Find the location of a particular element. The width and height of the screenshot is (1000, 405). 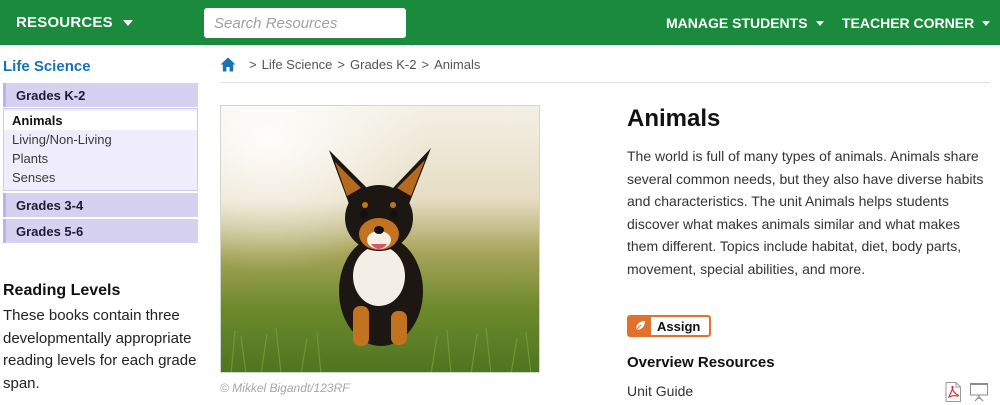

sidebar-item-living-non-living: Living/Non-Living is located at coordinates (62, 139).